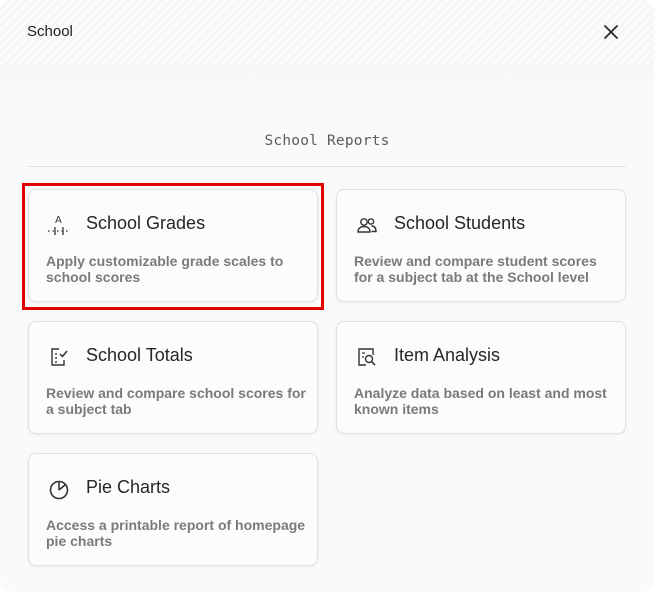 The height and width of the screenshot is (592, 654). What do you see at coordinates (139, 355) in the screenshot?
I see `card-title: School Totals` at bounding box center [139, 355].